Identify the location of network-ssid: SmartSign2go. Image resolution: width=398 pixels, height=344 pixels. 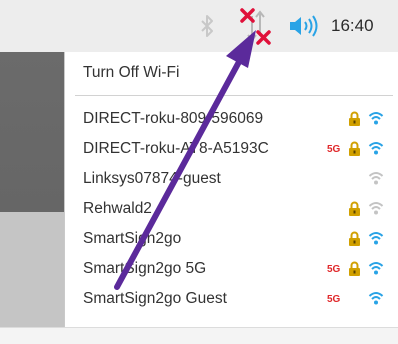
(132, 238).